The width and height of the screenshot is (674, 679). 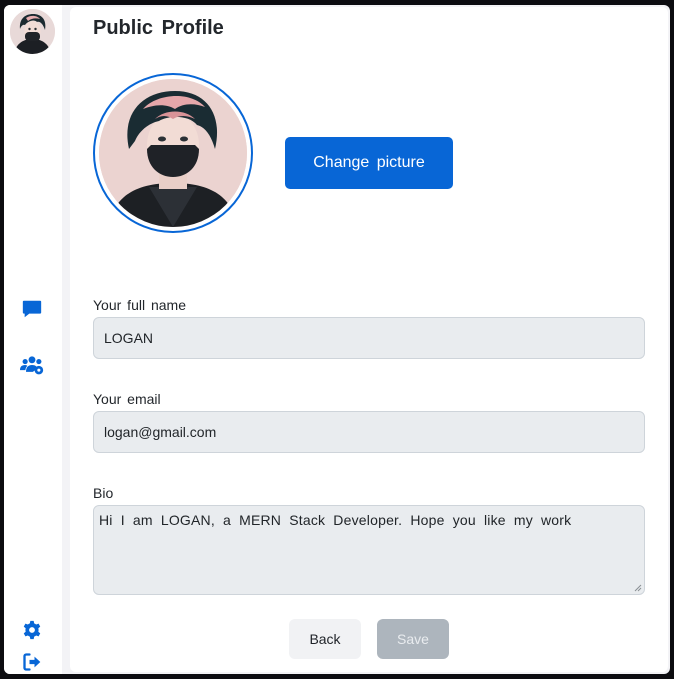 I want to click on users-settings-icon, so click(x=32, y=365).